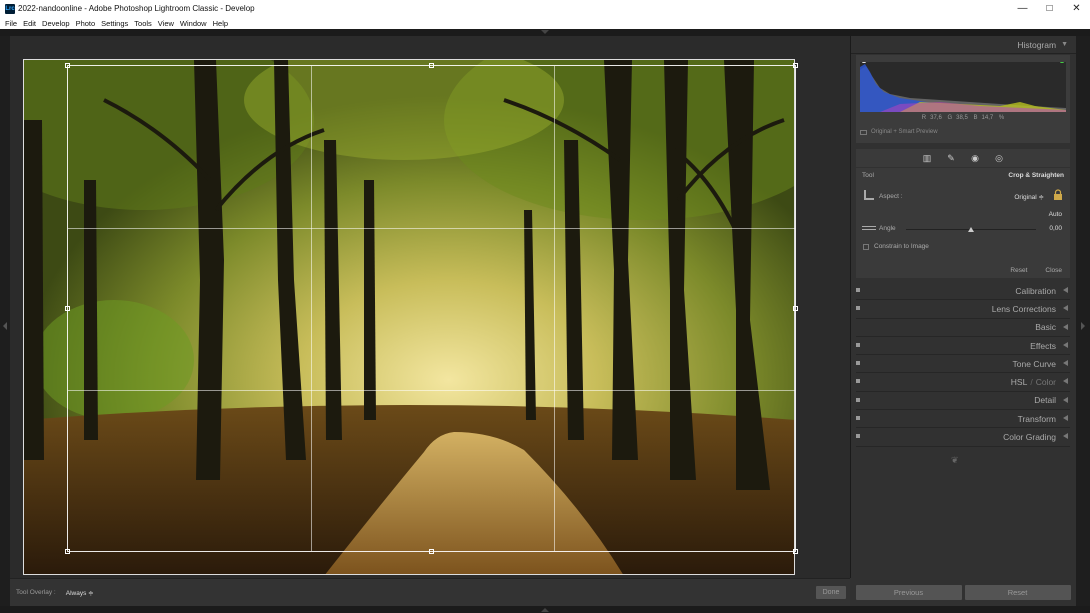  I want to click on g-label: G, so click(950, 118).